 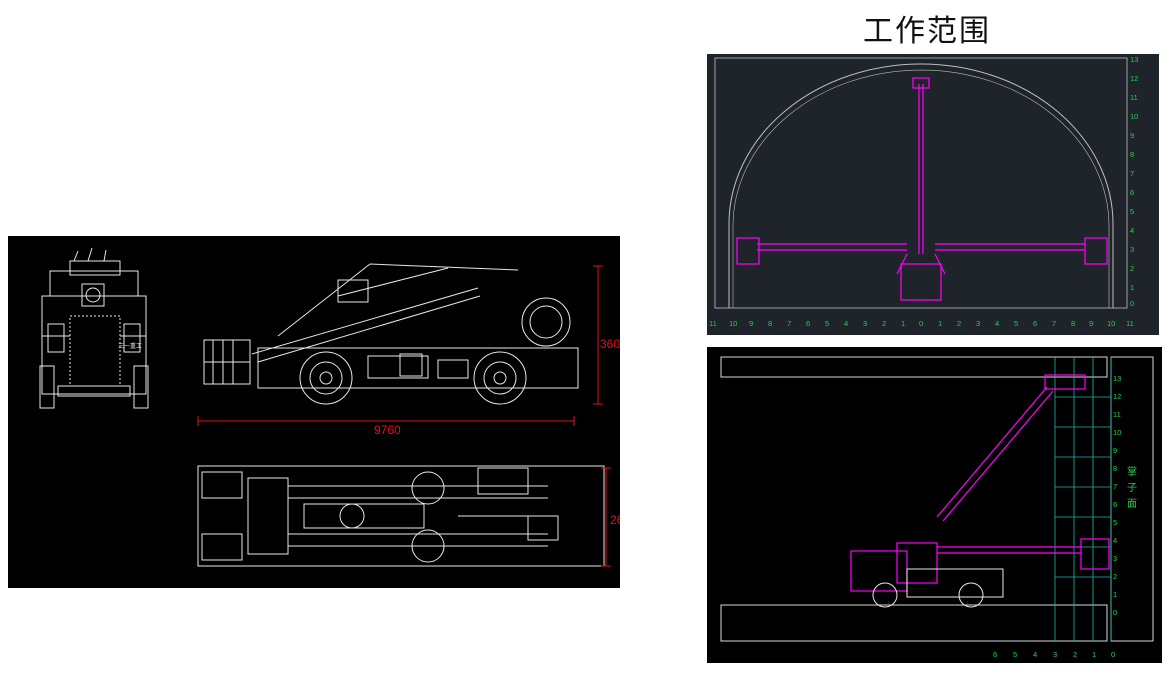 I want to click on side-right-axis: 13 12 11 10 9 8 7 6 5 4 3 2 1 0, so click(x=1117, y=495).